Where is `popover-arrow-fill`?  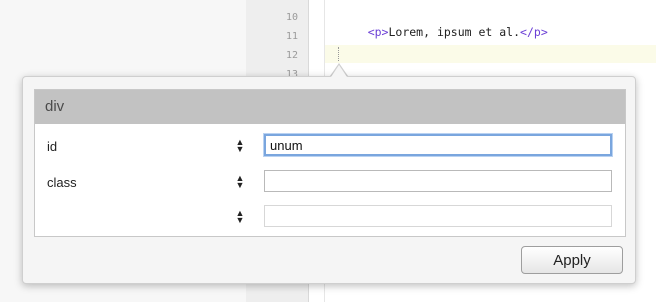 popover-arrow-fill is located at coordinates (339, 71).